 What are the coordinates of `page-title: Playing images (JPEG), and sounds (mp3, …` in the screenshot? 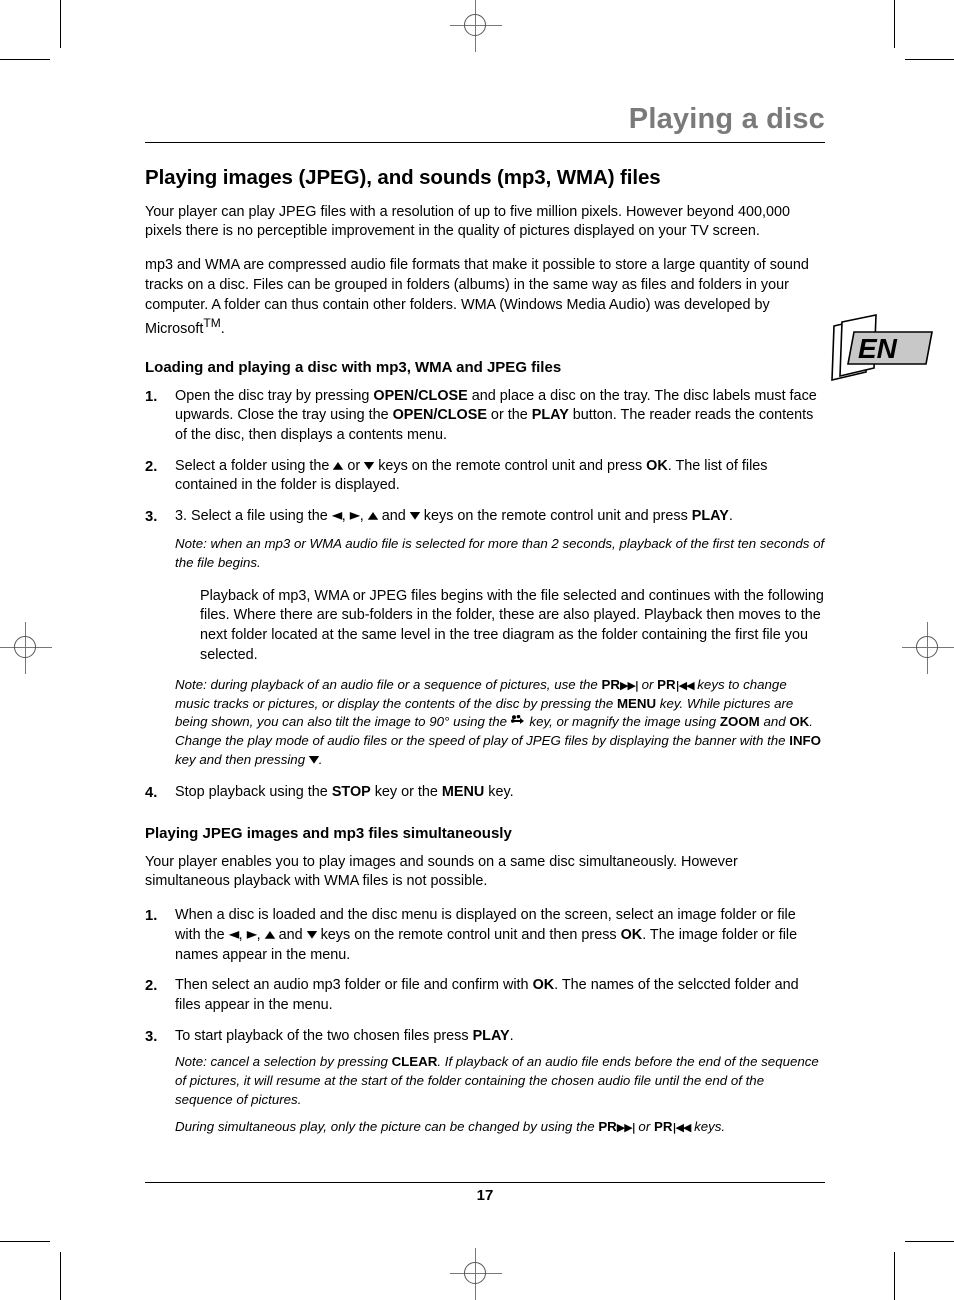 It's located at (403, 177).